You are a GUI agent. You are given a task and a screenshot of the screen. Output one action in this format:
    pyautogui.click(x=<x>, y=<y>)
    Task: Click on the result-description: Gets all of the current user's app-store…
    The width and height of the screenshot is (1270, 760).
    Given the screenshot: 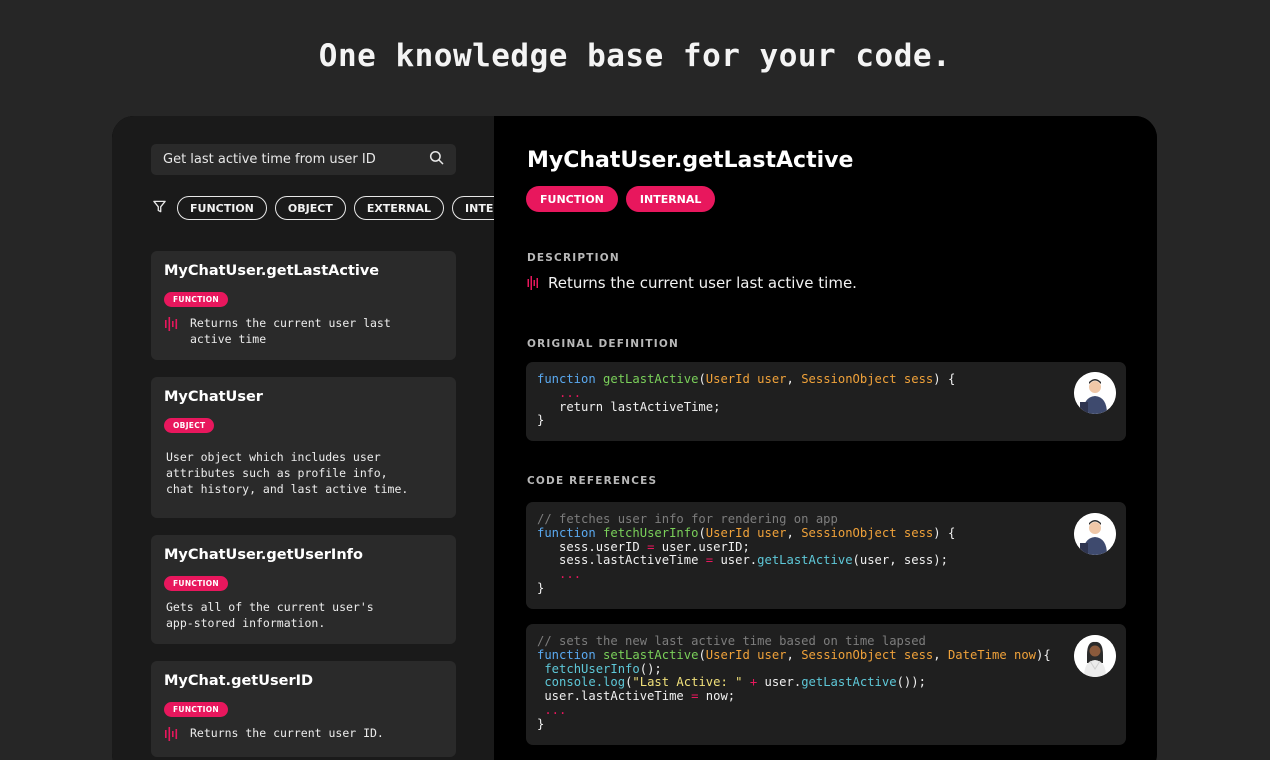 What is the action you would take?
    pyautogui.click(x=270, y=615)
    